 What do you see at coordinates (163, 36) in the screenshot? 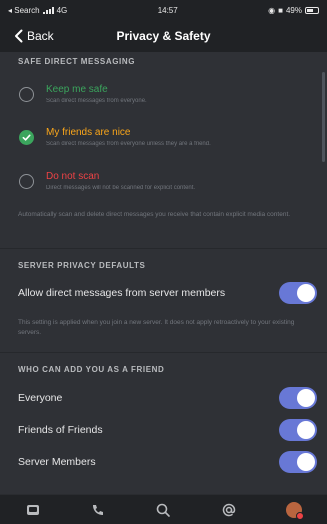
I see `nav-bar: Back Privacy & Safety` at bounding box center [163, 36].